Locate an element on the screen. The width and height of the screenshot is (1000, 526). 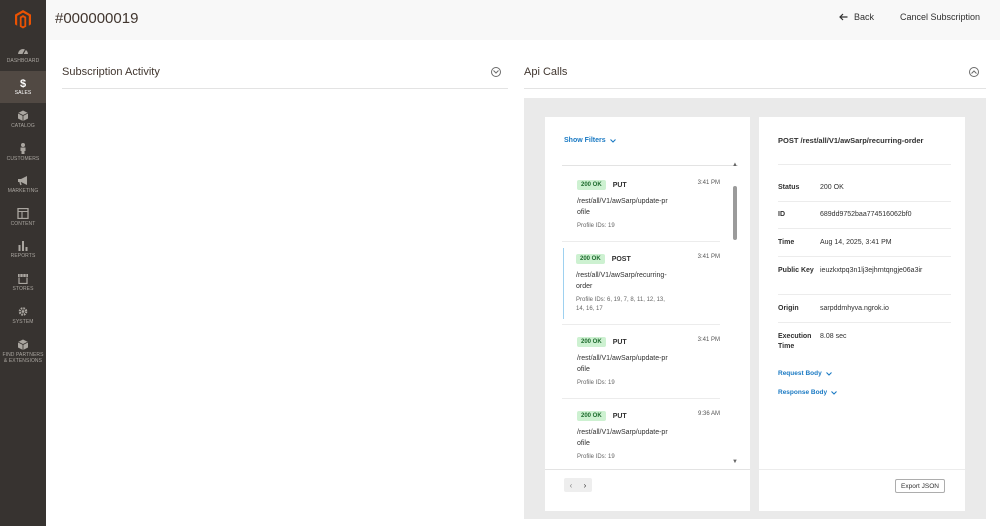
person-icon is located at coordinates (23, 148).